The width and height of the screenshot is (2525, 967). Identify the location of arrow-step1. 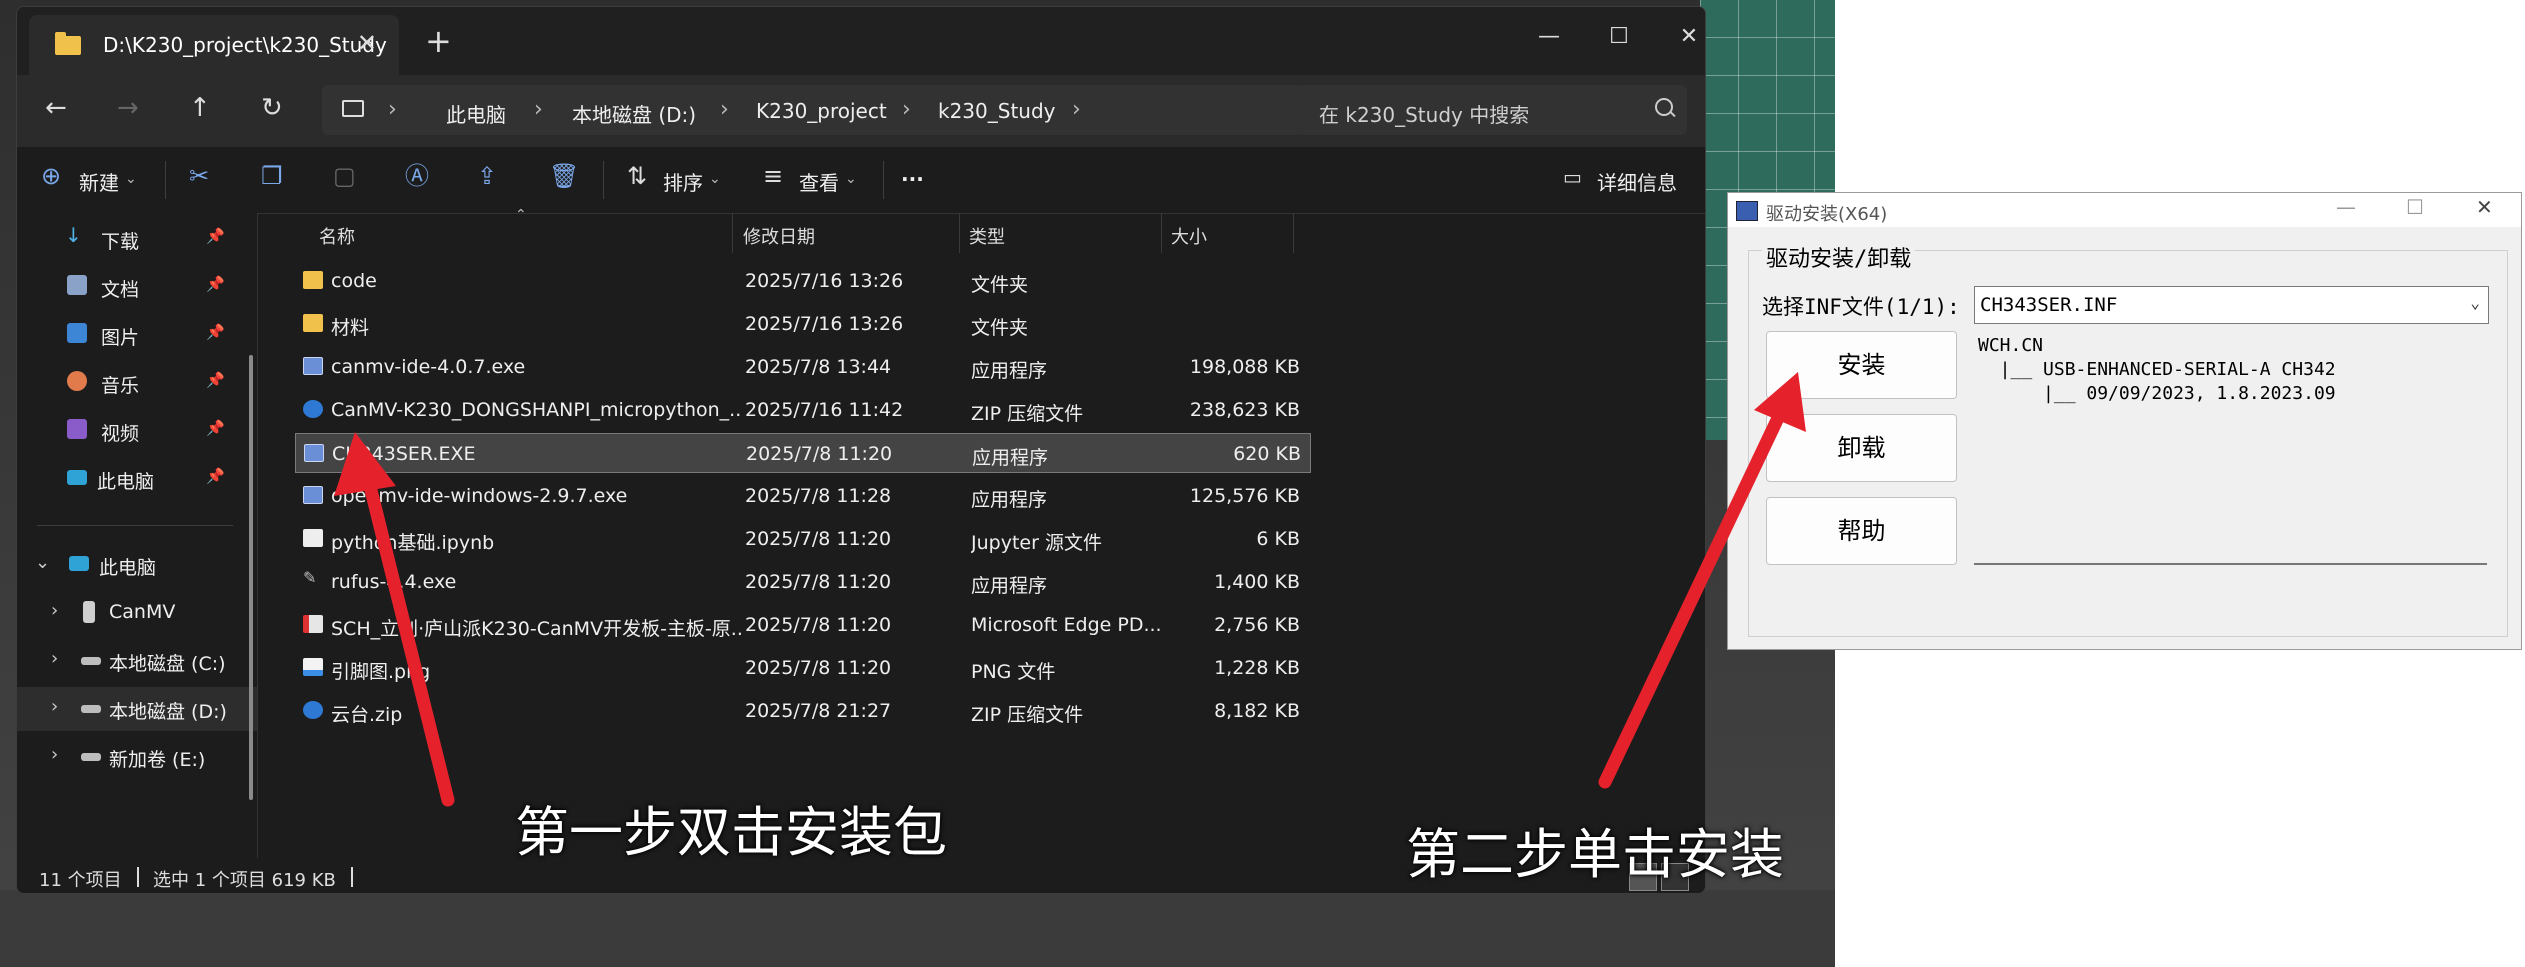
(394, 619).